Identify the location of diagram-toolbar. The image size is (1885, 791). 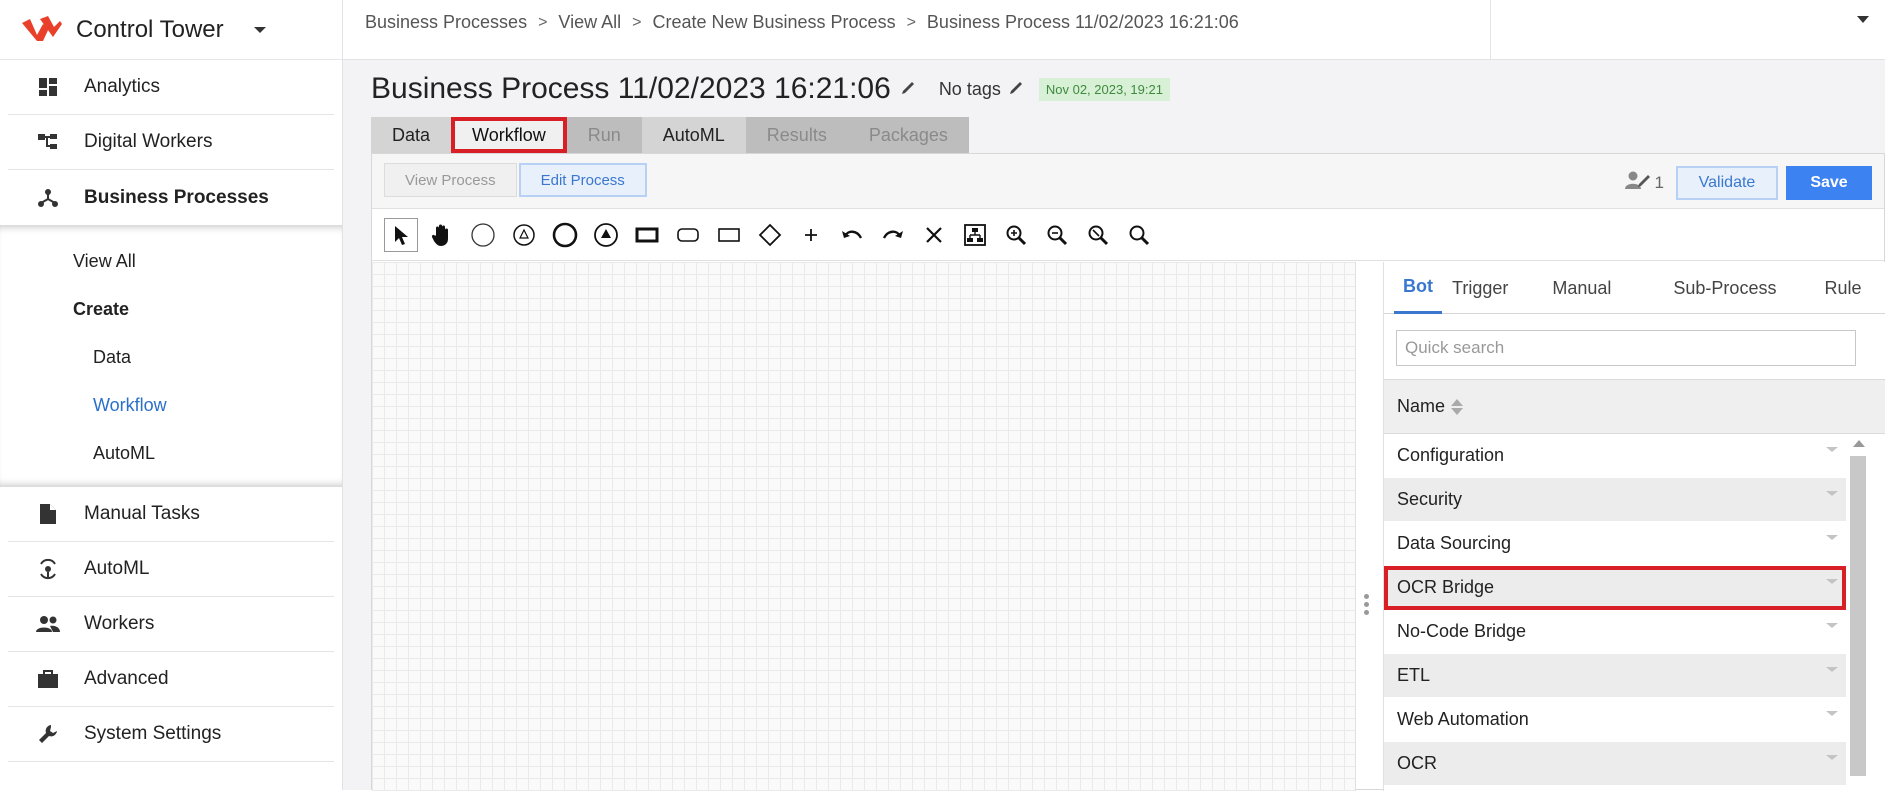
(1128, 235).